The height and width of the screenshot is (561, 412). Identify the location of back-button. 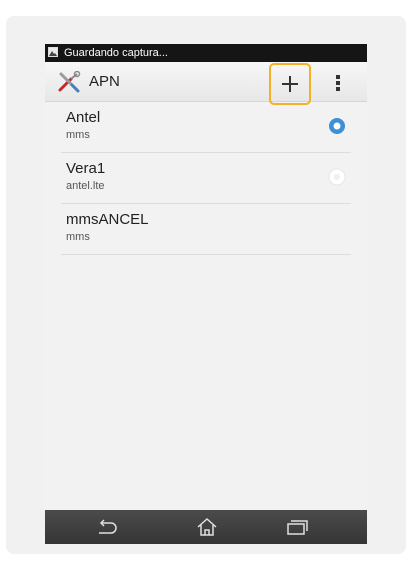
(107, 527).